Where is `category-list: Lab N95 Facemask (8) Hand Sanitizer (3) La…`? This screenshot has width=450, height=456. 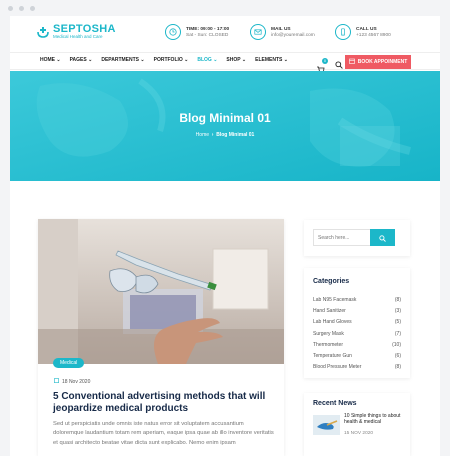 category-list: Lab N95 Facemask (8) Hand Sanitizer (3) La… is located at coordinates (357, 336).